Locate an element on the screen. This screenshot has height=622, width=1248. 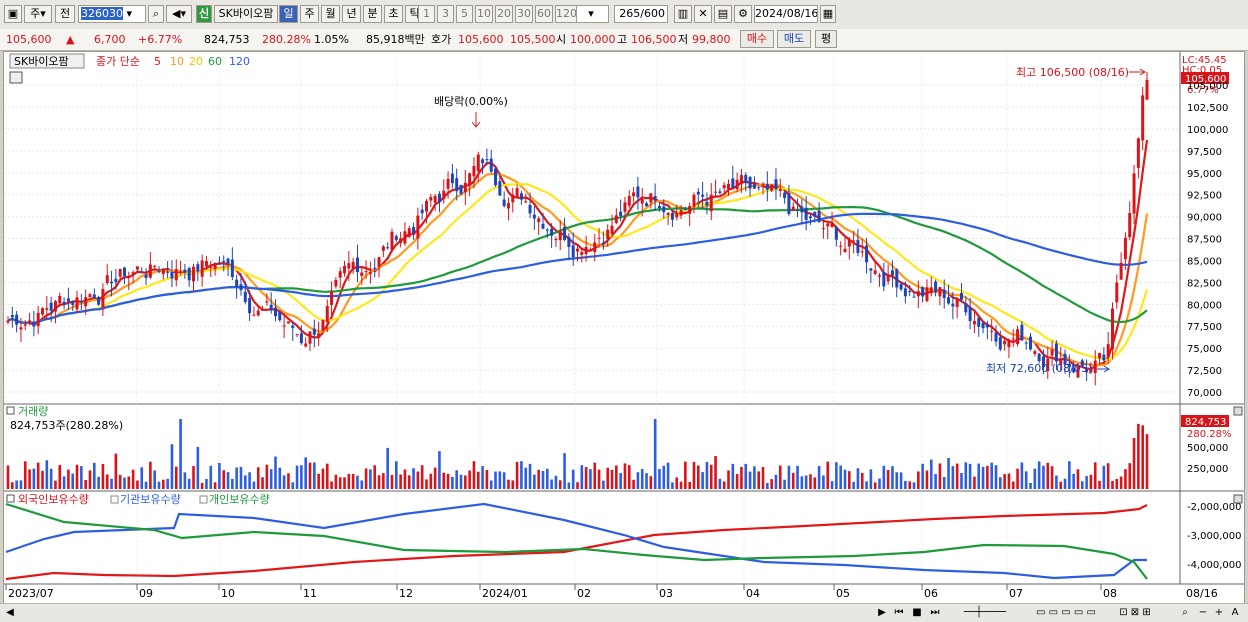
count-input: 265/600 is located at coordinates (641, 14).